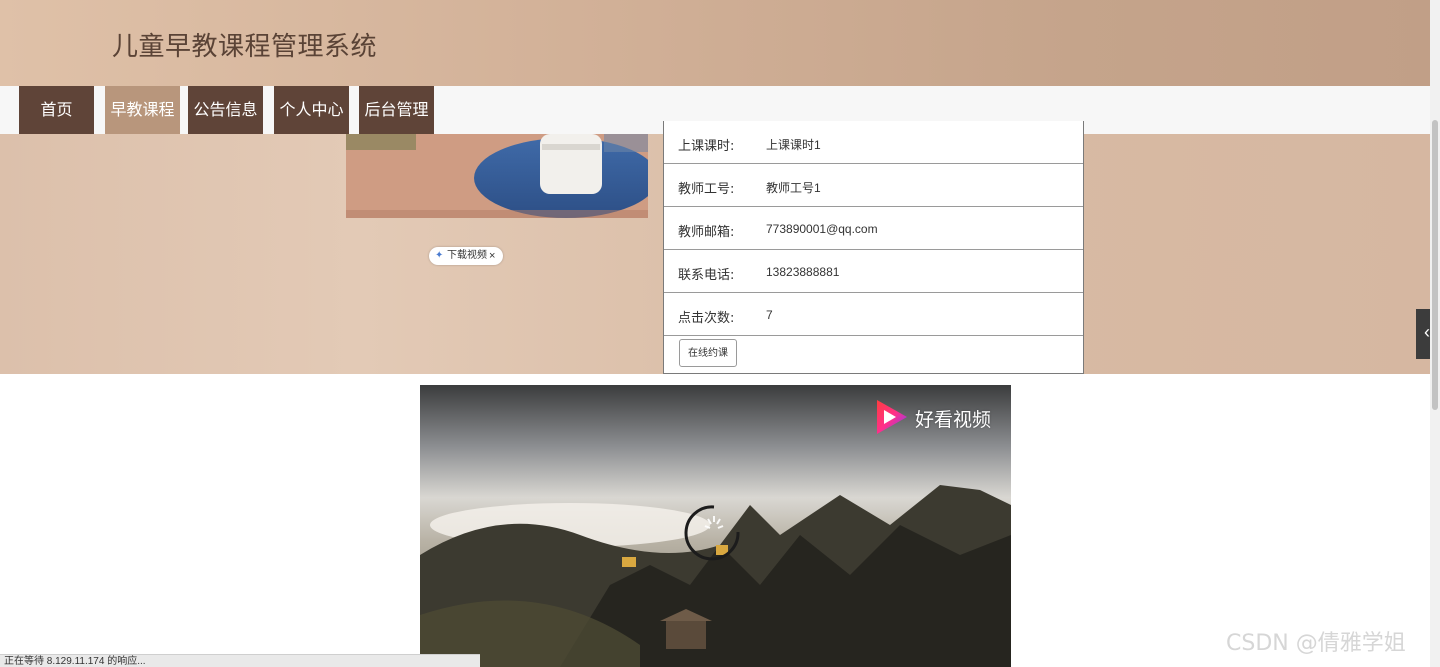 The height and width of the screenshot is (667, 1440). I want to click on nav-item-courses: 早教课程, so click(142, 110).